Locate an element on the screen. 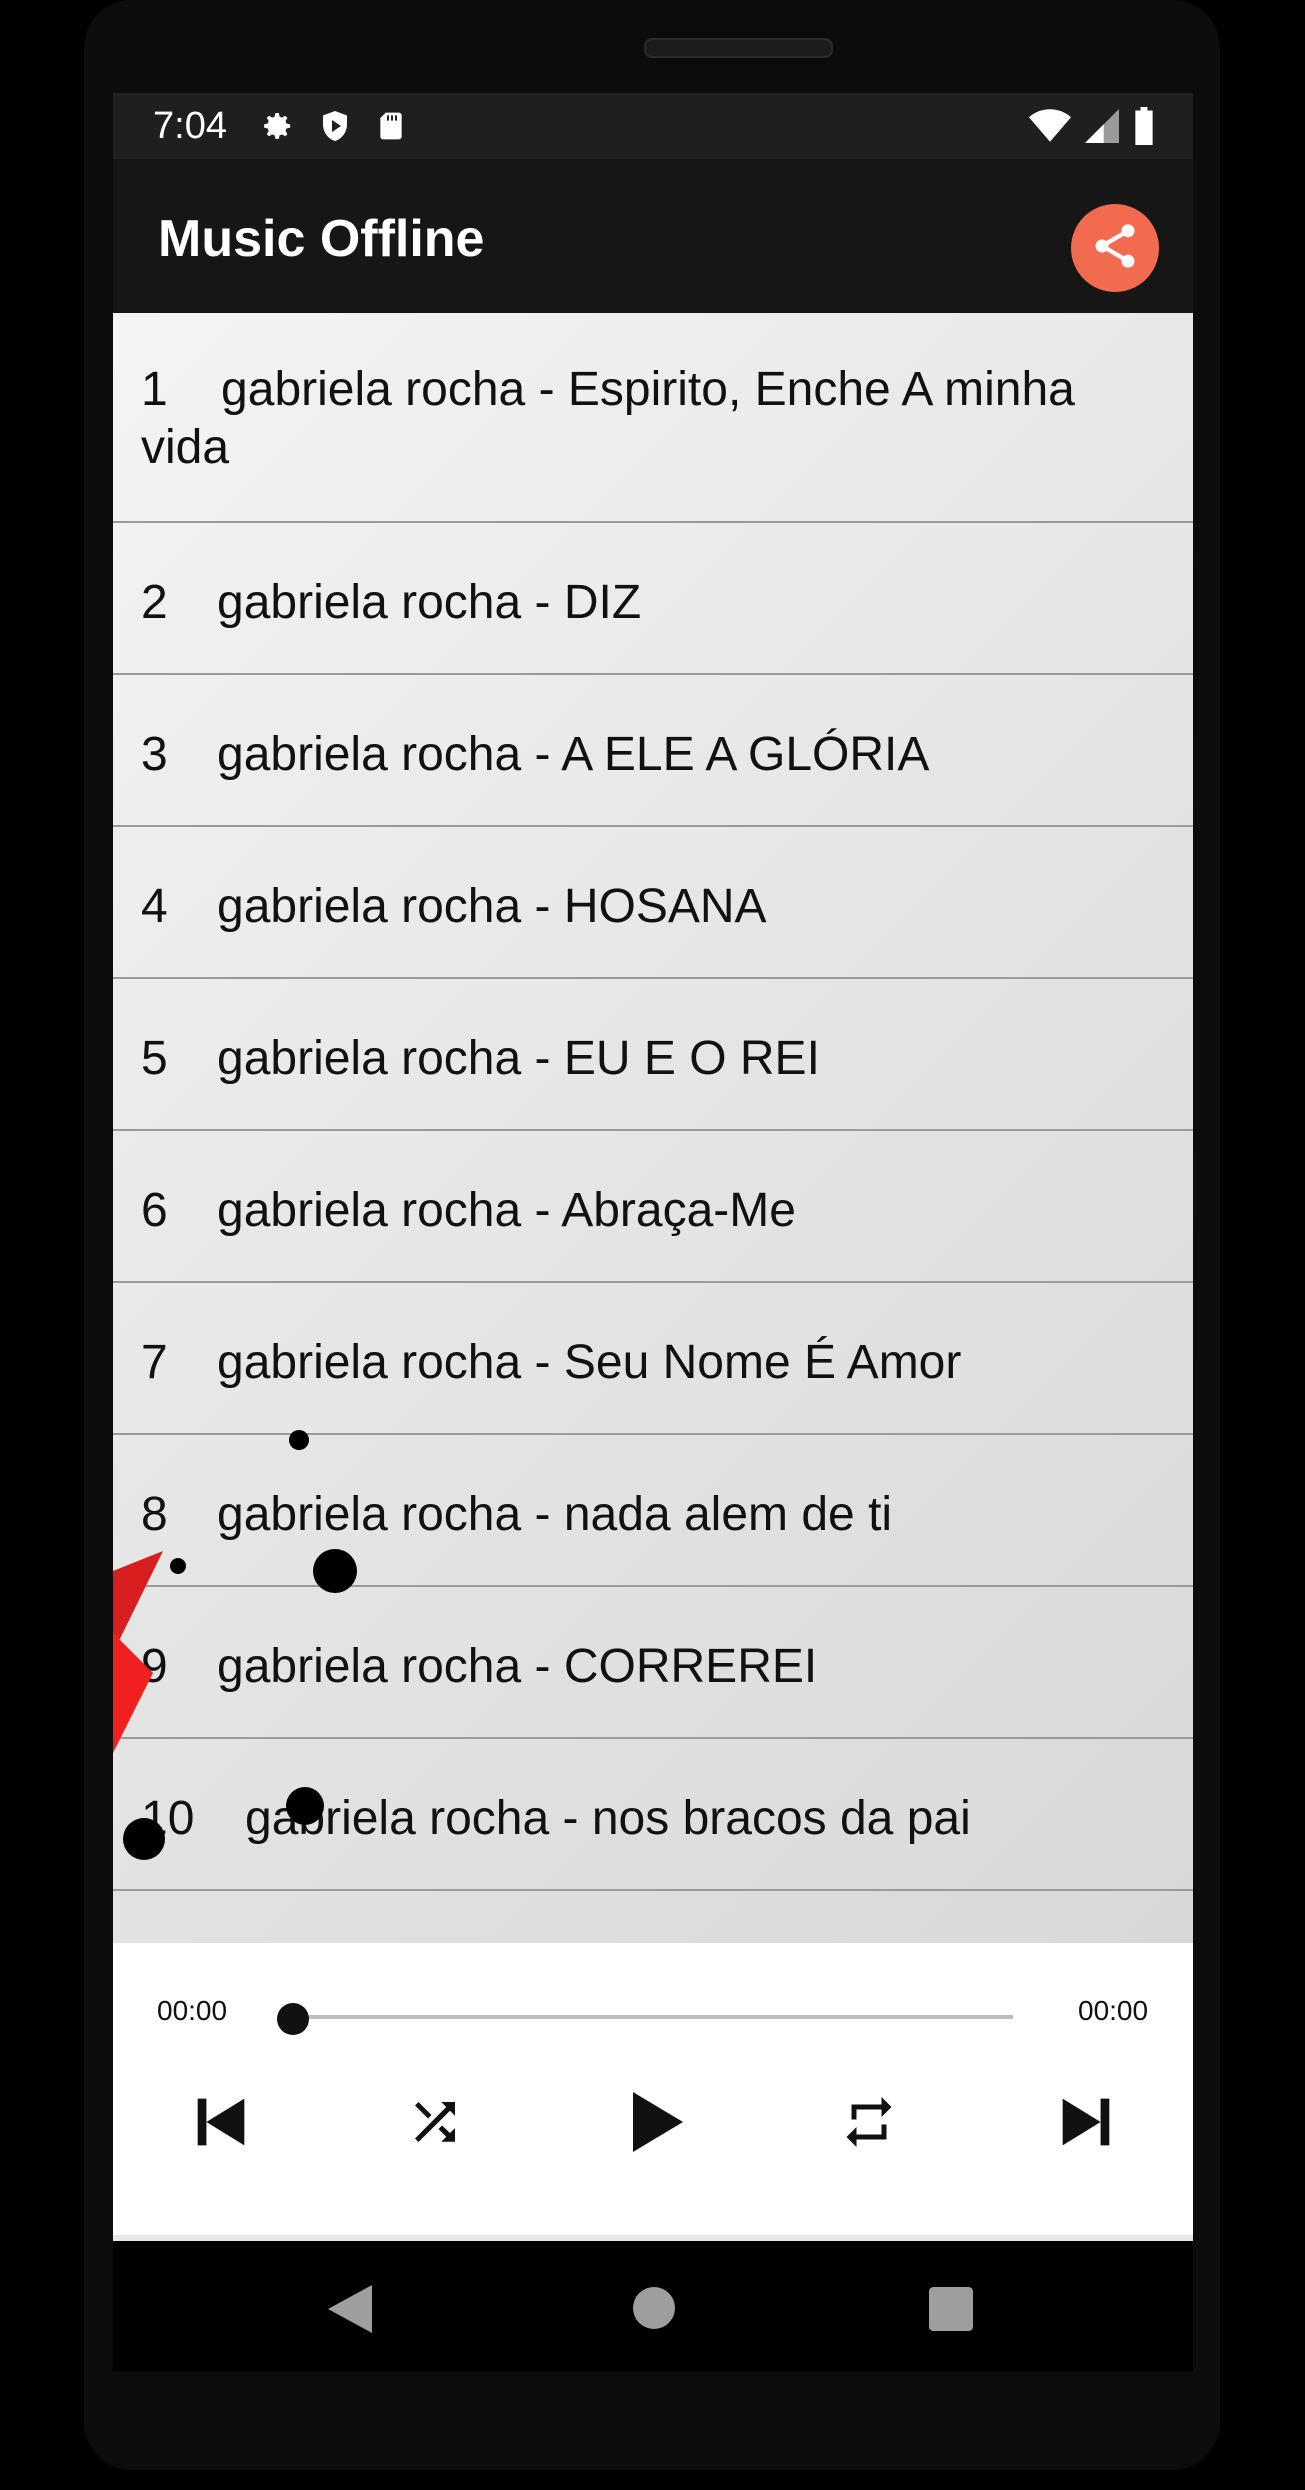  elapsed-time: 00:00 is located at coordinates (192, 2010).